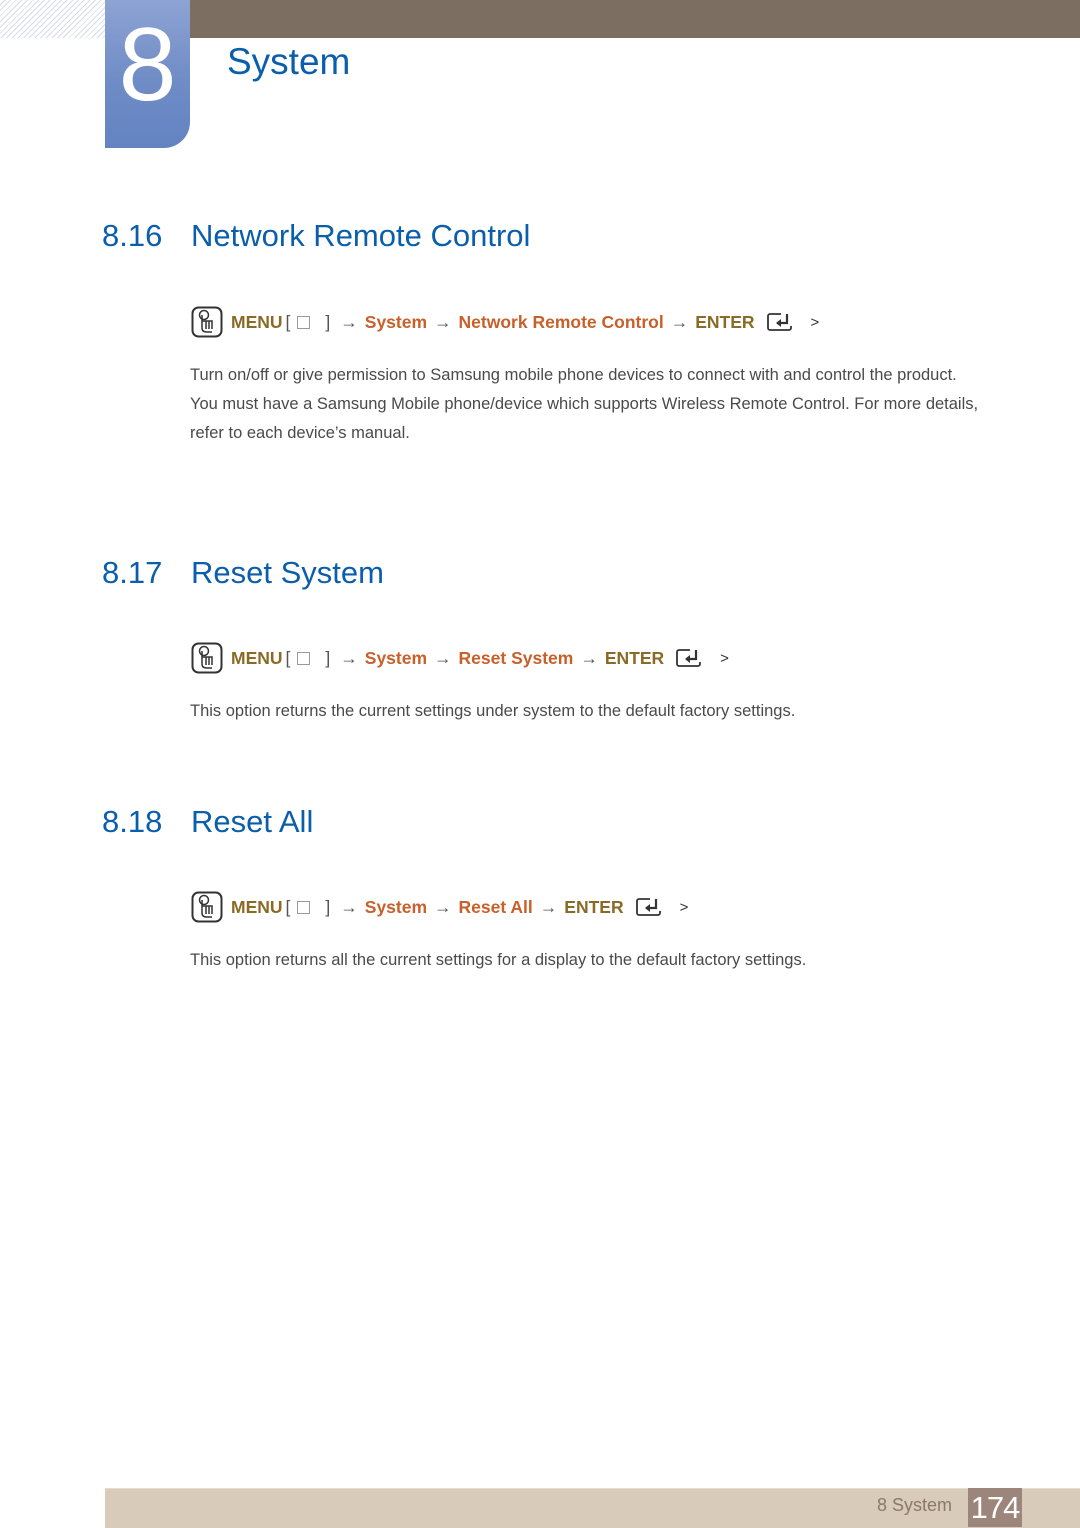  I want to click on footer-chapter-label: 8 System, so click(914, 1505).